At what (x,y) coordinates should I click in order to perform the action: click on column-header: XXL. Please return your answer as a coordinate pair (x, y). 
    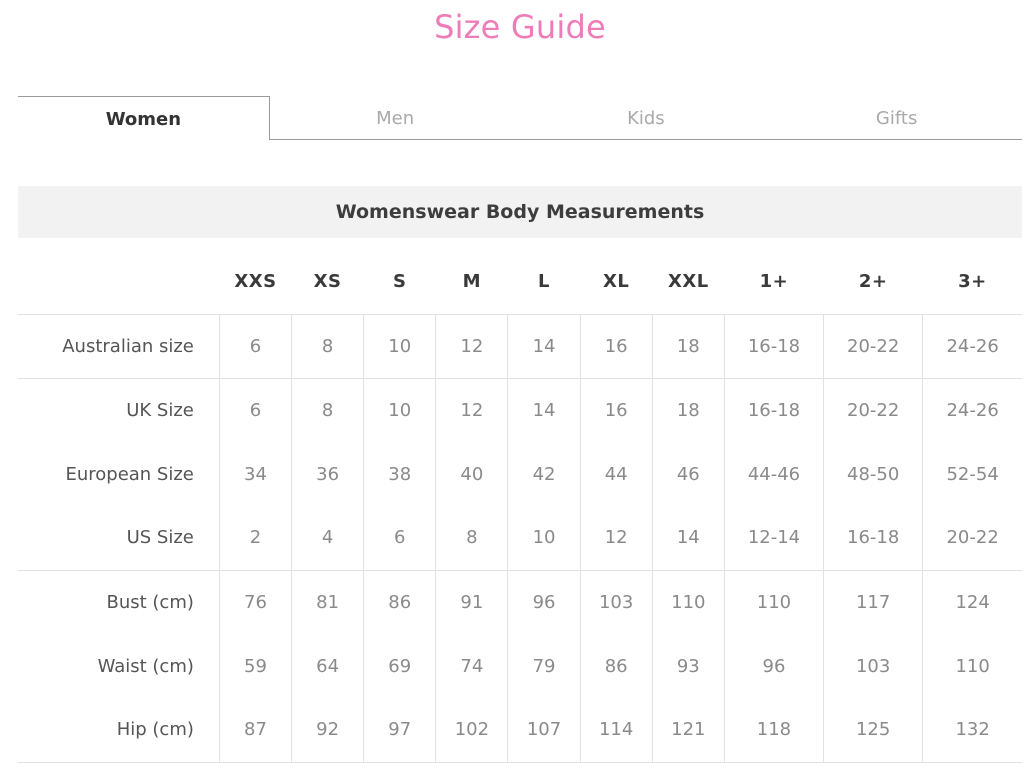
    Looking at the image, I should click on (688, 282).